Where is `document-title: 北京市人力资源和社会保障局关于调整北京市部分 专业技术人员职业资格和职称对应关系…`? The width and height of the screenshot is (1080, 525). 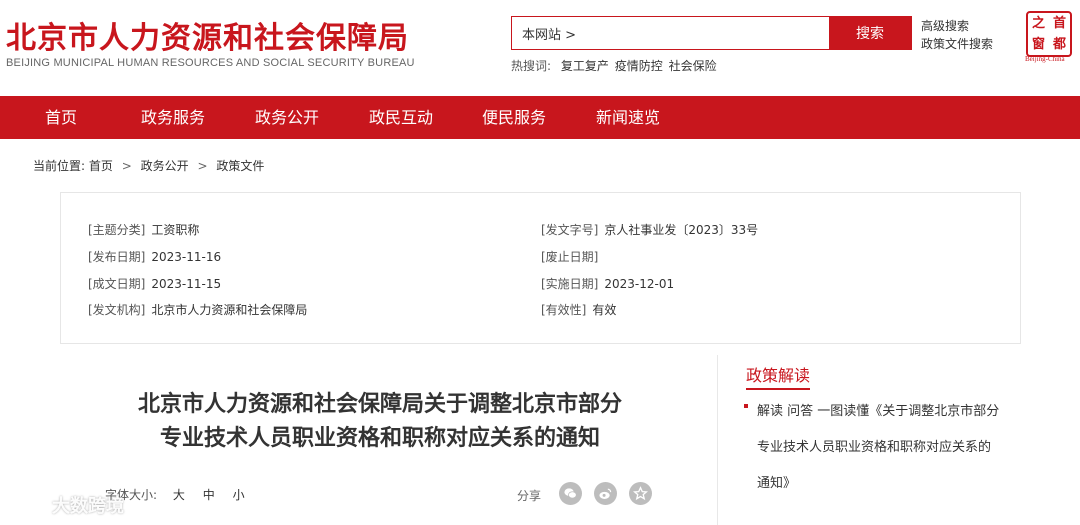 document-title: 北京市人力资源和社会保障局关于调整北京市部分 专业技术人员职业资格和职称对应关系… is located at coordinates (380, 422).